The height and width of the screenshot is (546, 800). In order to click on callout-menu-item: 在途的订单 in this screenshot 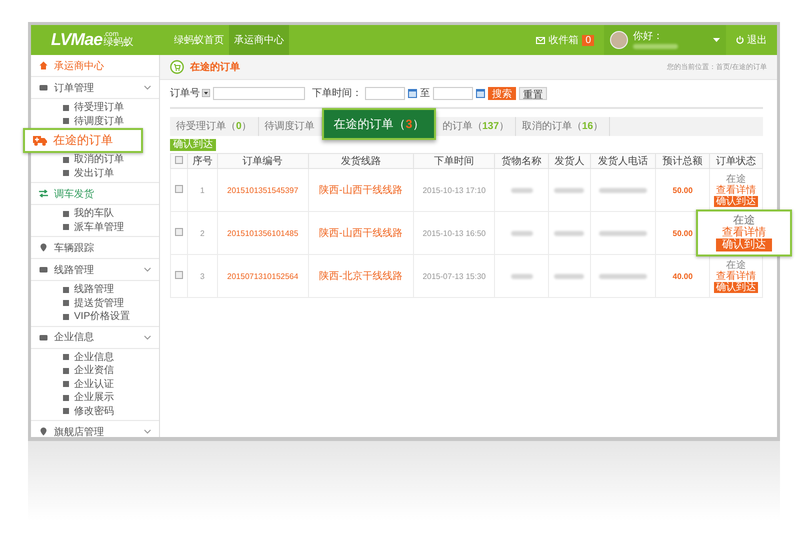, I will do `click(83, 140)`.